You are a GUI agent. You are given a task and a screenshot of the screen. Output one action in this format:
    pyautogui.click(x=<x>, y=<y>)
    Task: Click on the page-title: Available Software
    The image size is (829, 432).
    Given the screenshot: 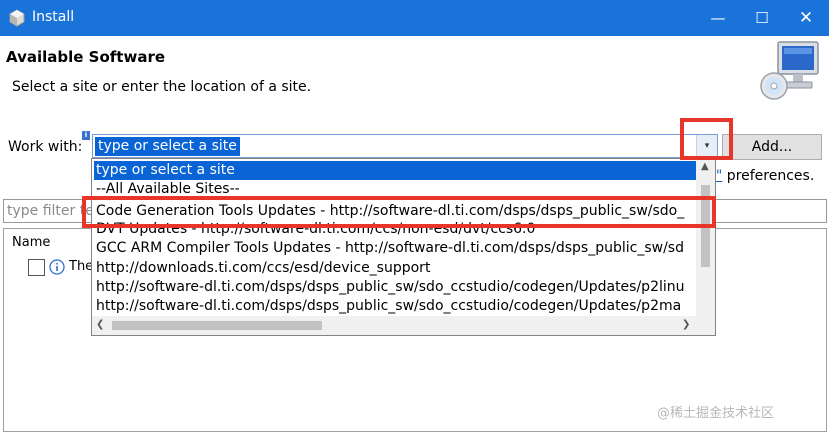 What is the action you would take?
    pyautogui.click(x=86, y=57)
    